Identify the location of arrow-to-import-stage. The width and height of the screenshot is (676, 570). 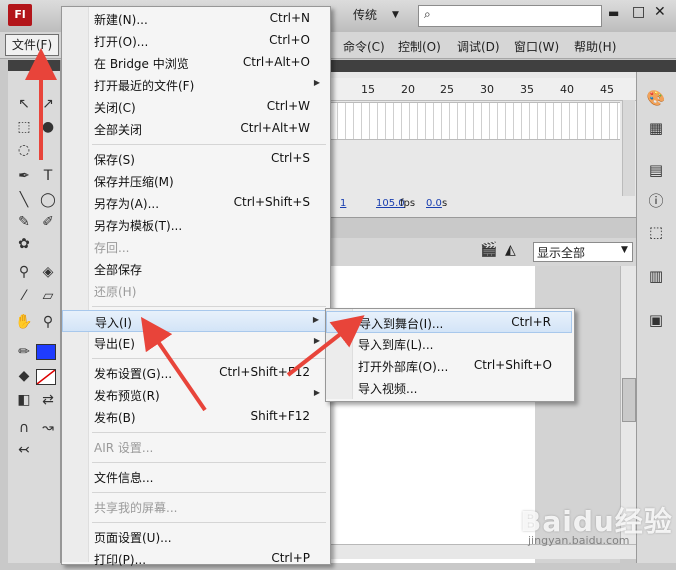
(325, 346).